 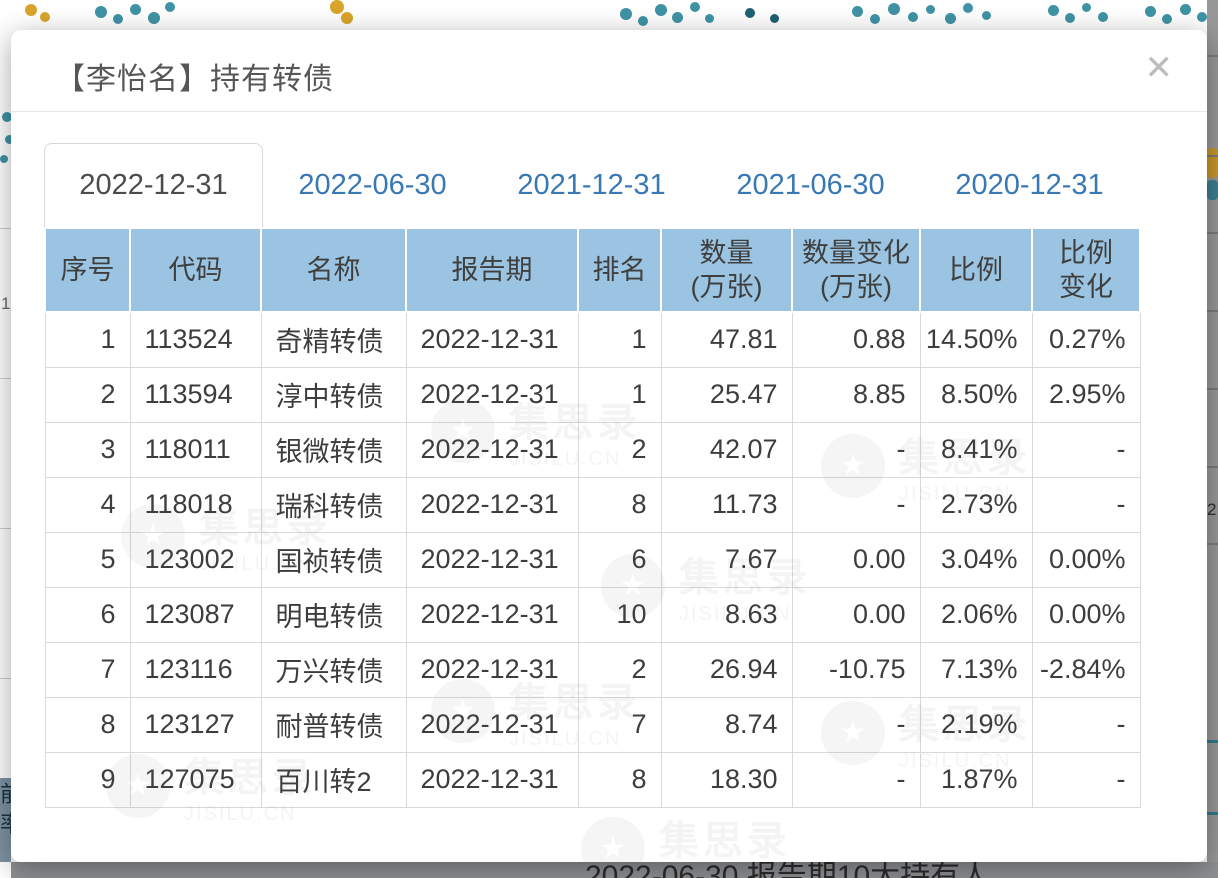 I want to click on cell-code-link: 118011, so click(x=195, y=449).